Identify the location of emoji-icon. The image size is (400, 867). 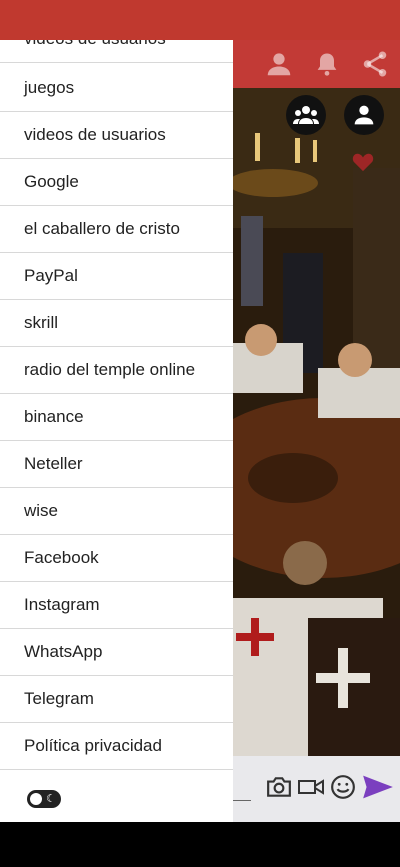
(343, 789).